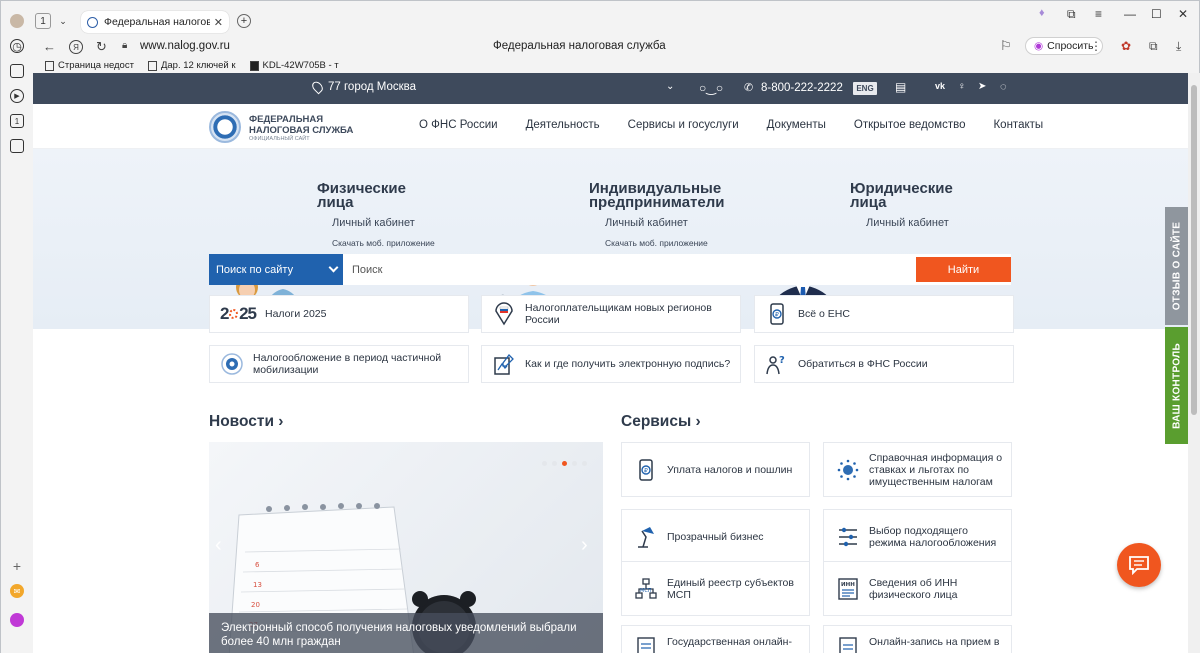 This screenshot has height=653, width=1200. What do you see at coordinates (1096, 46) in the screenshot?
I see `more-icon: ⋮` at bounding box center [1096, 46].